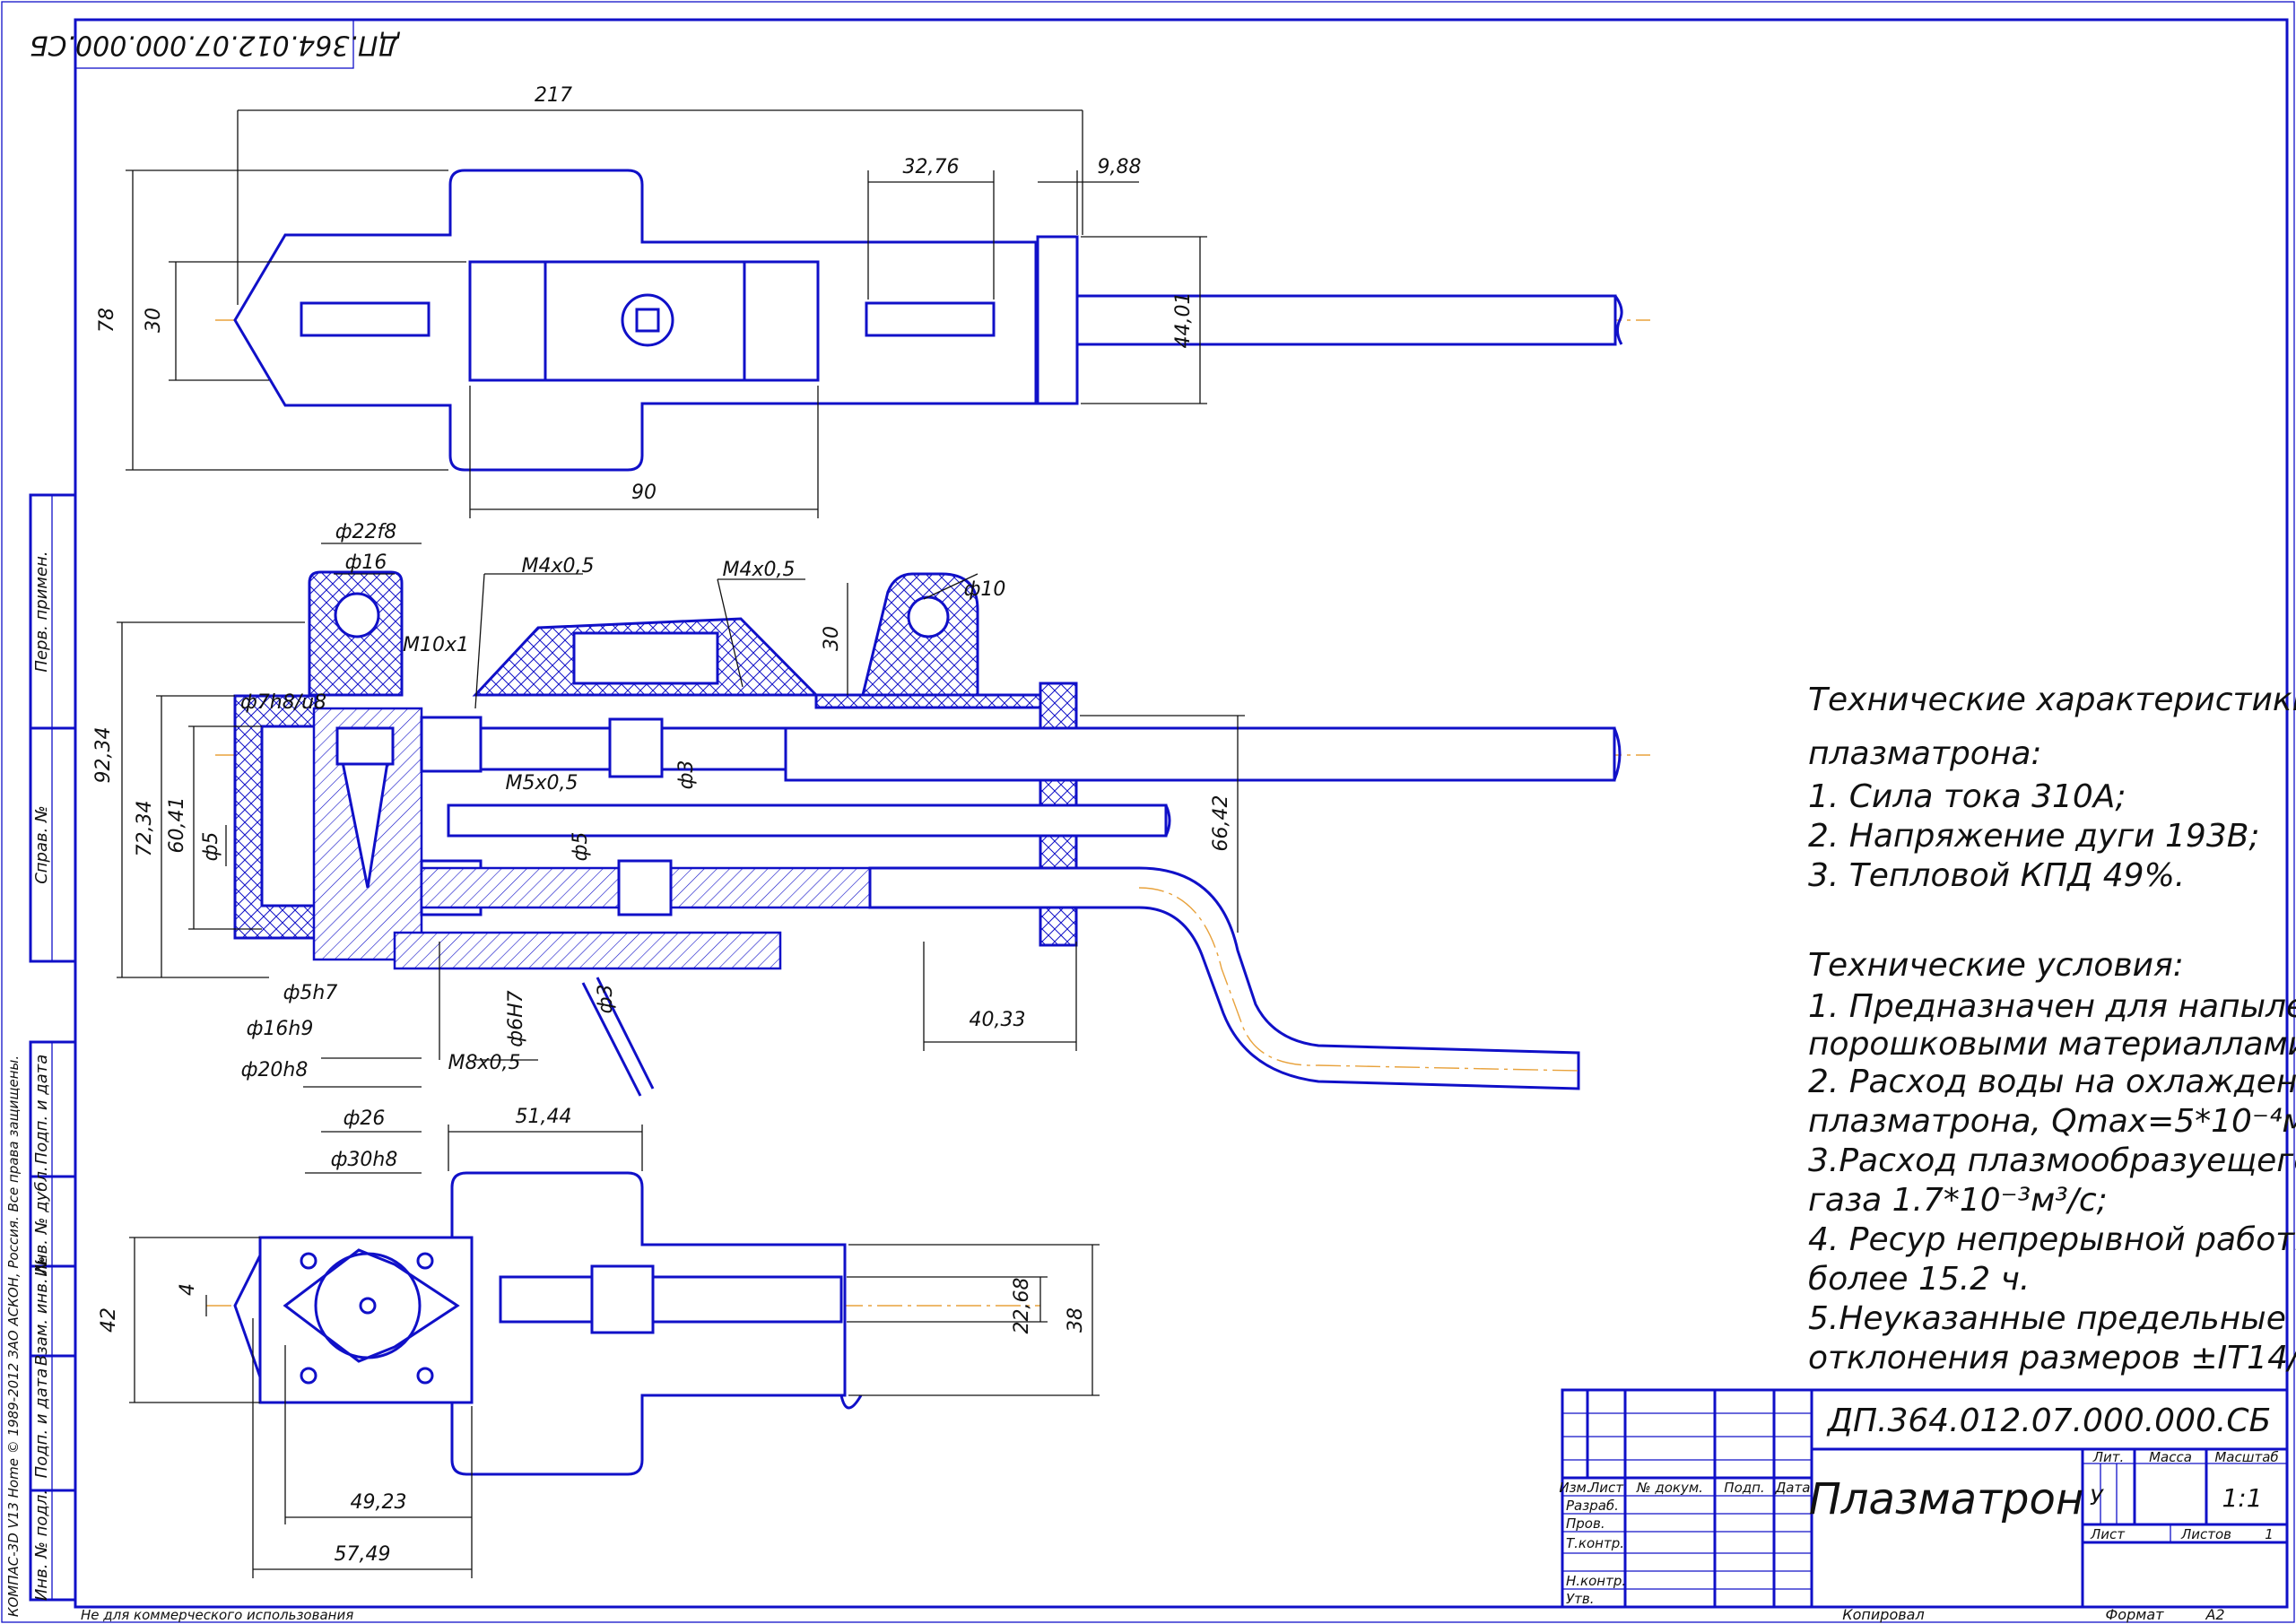 Image resolution: width=2296 pixels, height=1624 pixels. I want to click on dim-57-49: 57,49, so click(363, 1554).